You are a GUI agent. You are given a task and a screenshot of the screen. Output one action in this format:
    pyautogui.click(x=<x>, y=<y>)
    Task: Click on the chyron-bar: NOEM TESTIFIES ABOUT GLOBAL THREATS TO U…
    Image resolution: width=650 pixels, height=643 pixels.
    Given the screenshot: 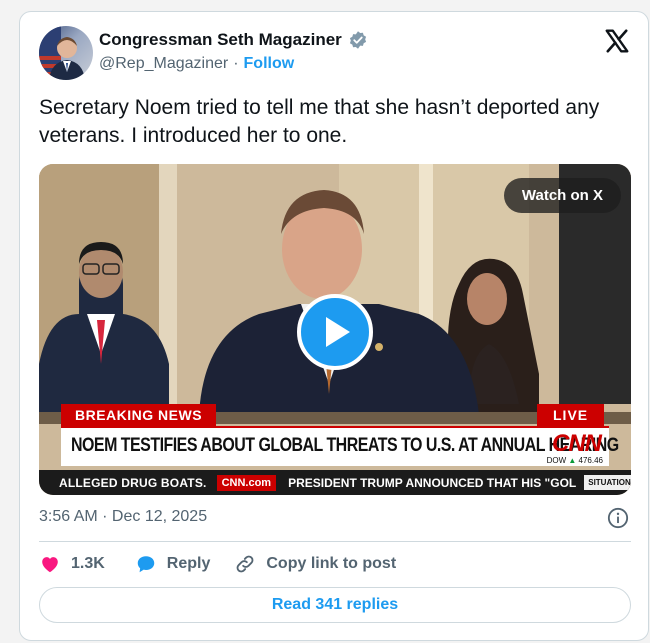 What is the action you would take?
    pyautogui.click(x=340, y=446)
    